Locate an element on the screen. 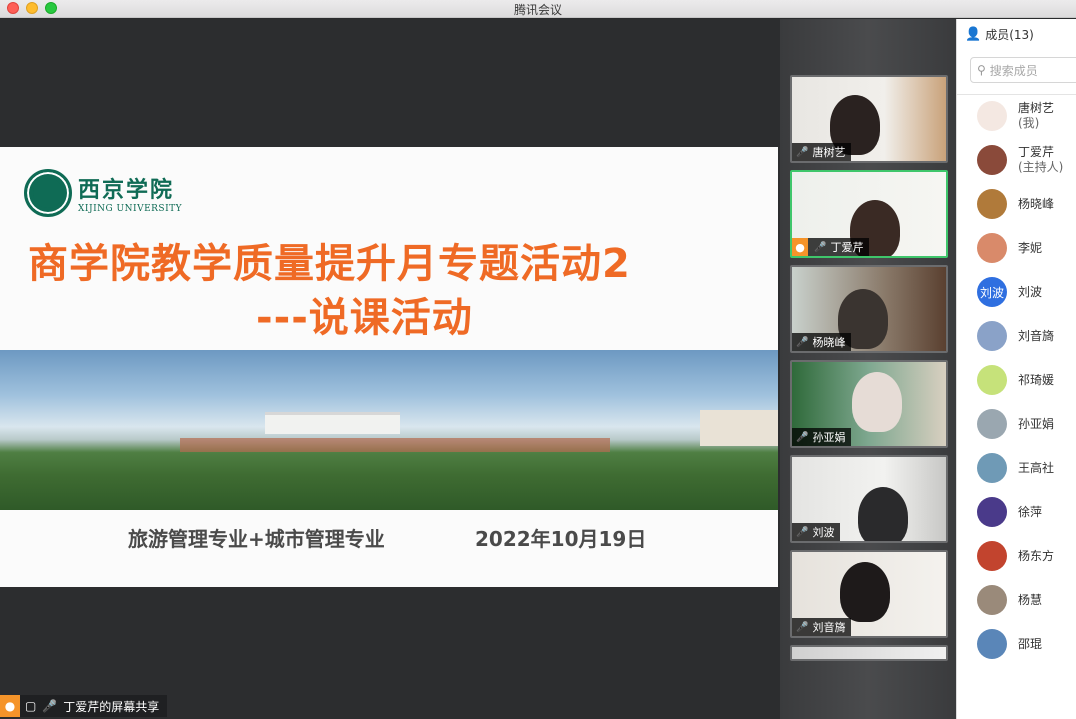  university-logo: 西京学院 XIJING UNIVERSITY is located at coordinates (103, 193).